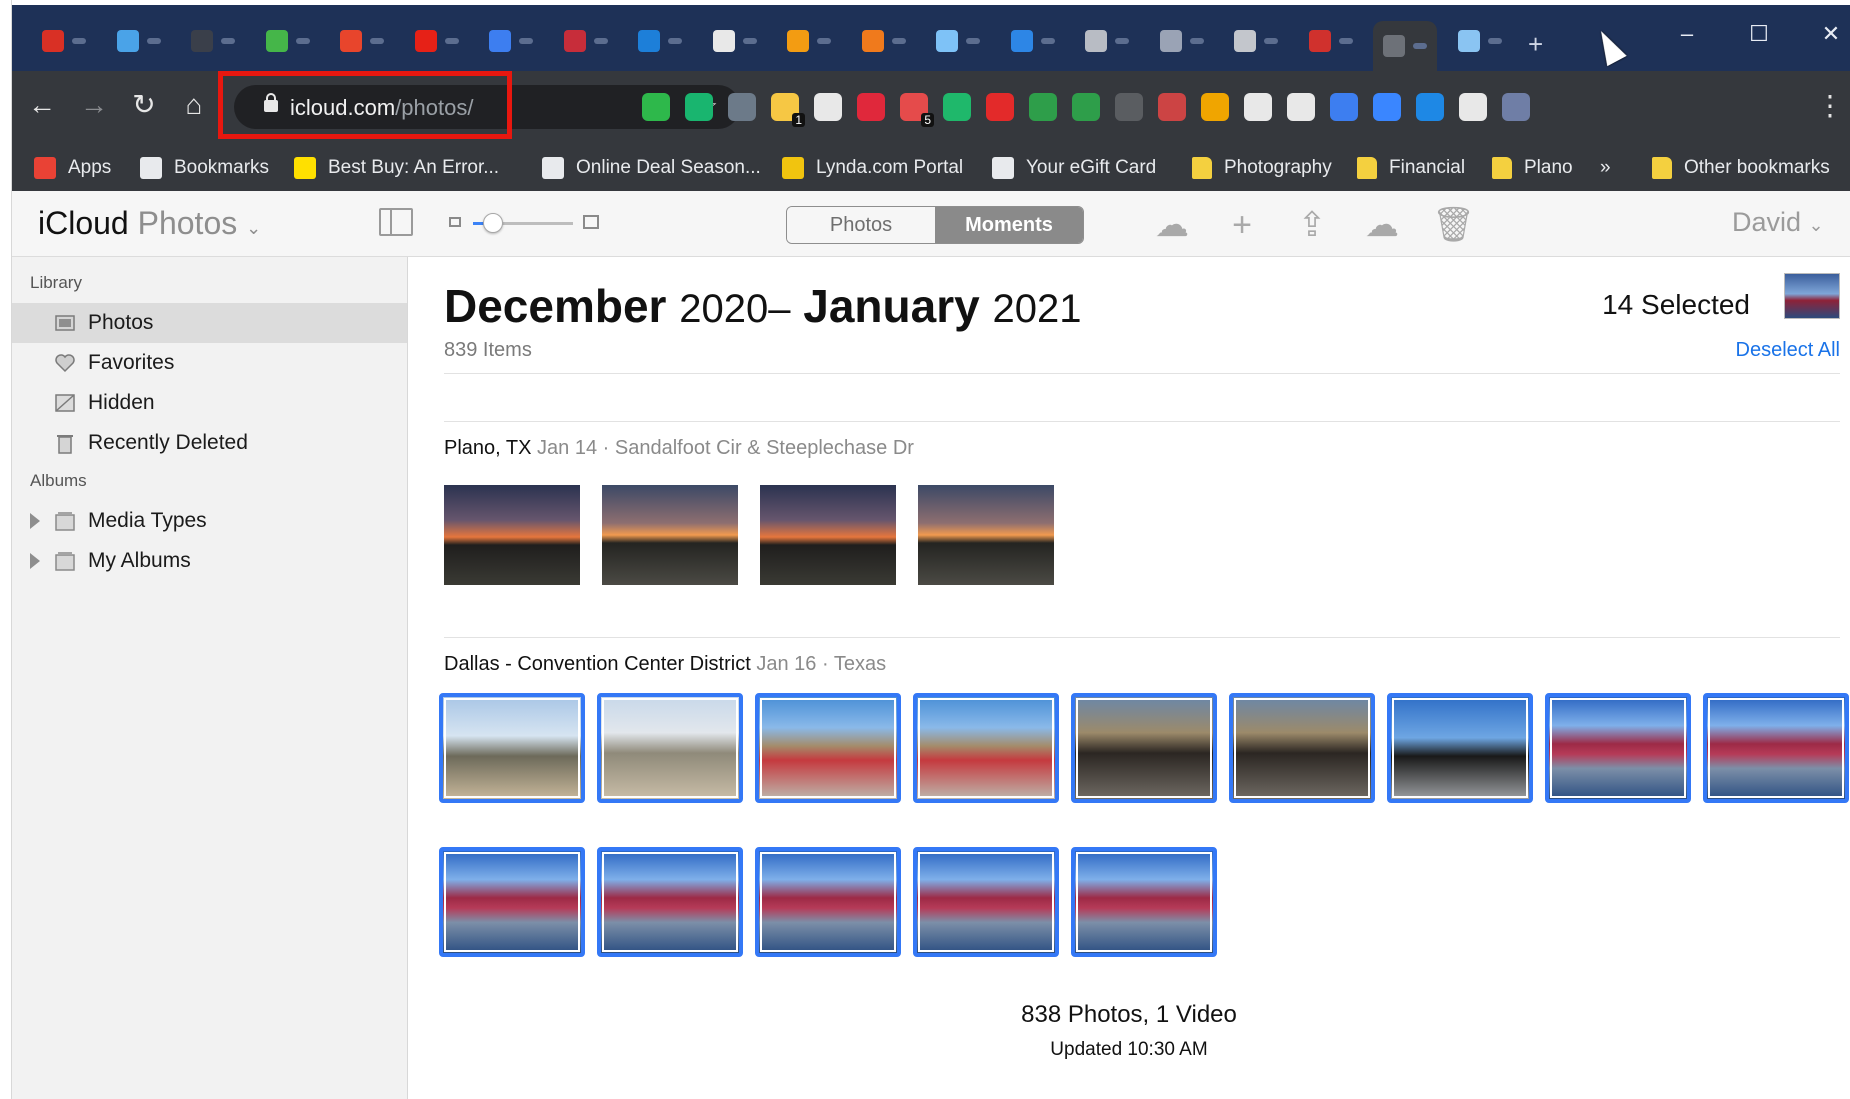  What do you see at coordinates (1430, 107) in the screenshot?
I see `target-icon` at bounding box center [1430, 107].